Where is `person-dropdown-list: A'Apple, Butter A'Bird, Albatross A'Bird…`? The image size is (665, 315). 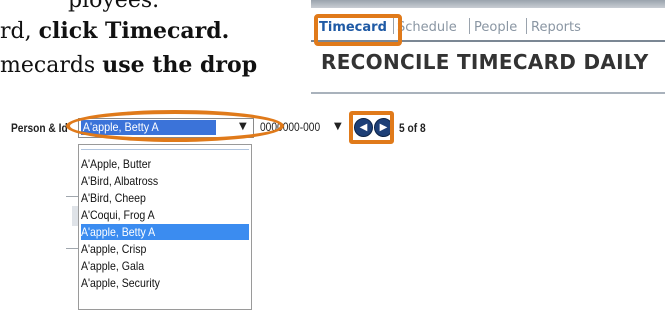 person-dropdown-list: A'Apple, Butter A'Bird, Albatross A'Bird… is located at coordinates (165, 227).